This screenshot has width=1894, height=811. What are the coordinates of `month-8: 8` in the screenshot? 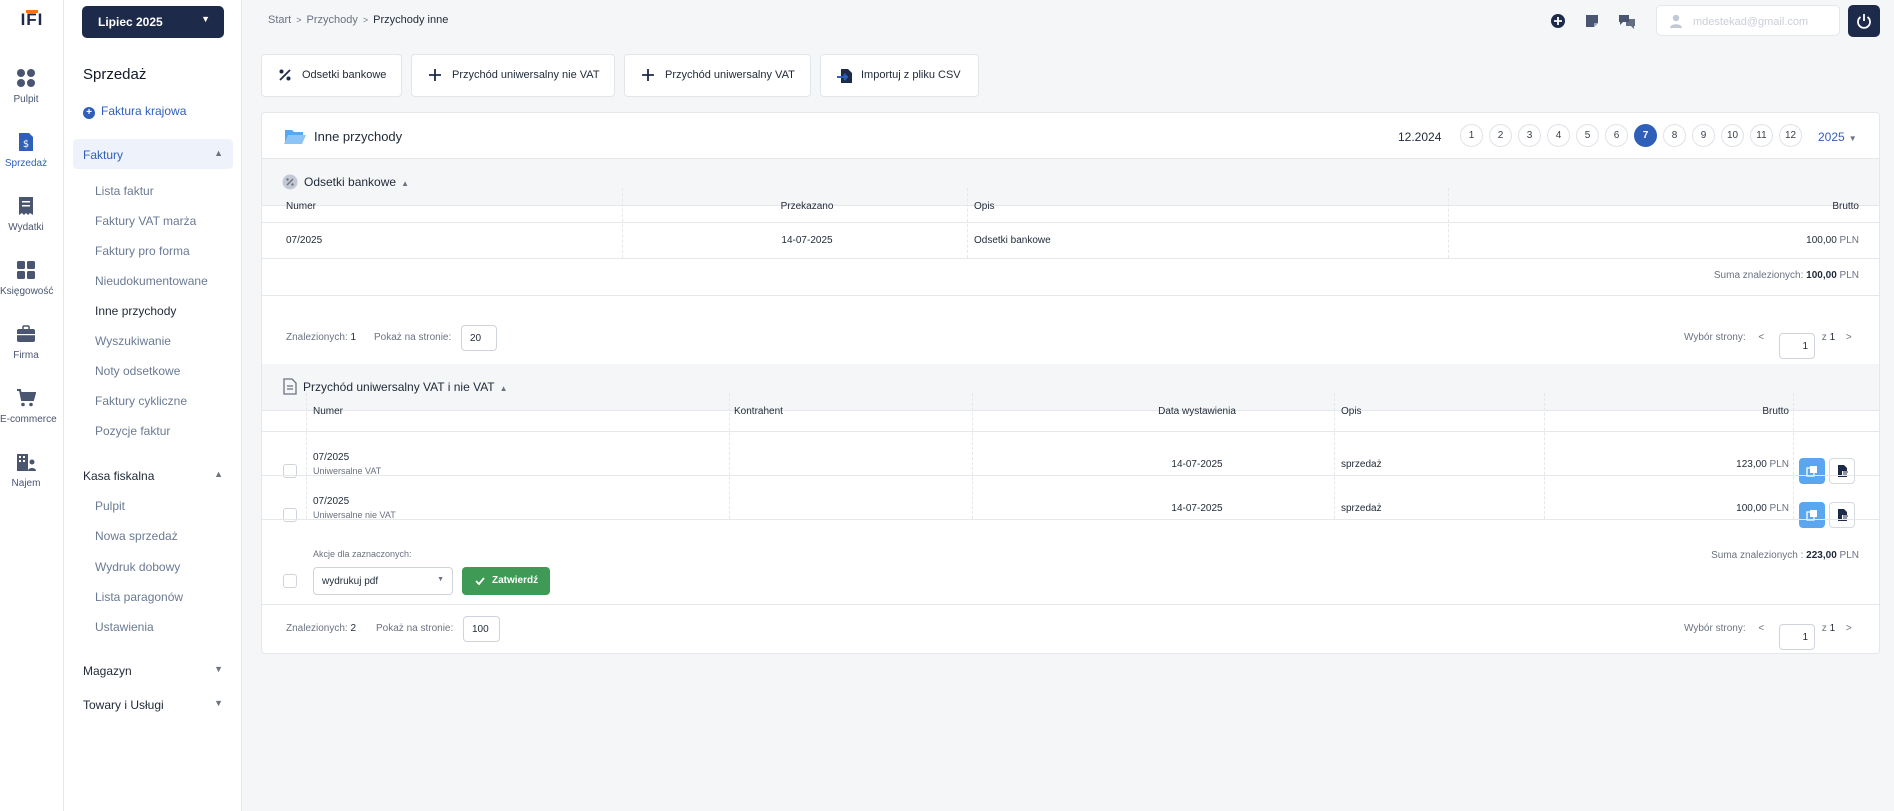 It's located at (1674, 135).